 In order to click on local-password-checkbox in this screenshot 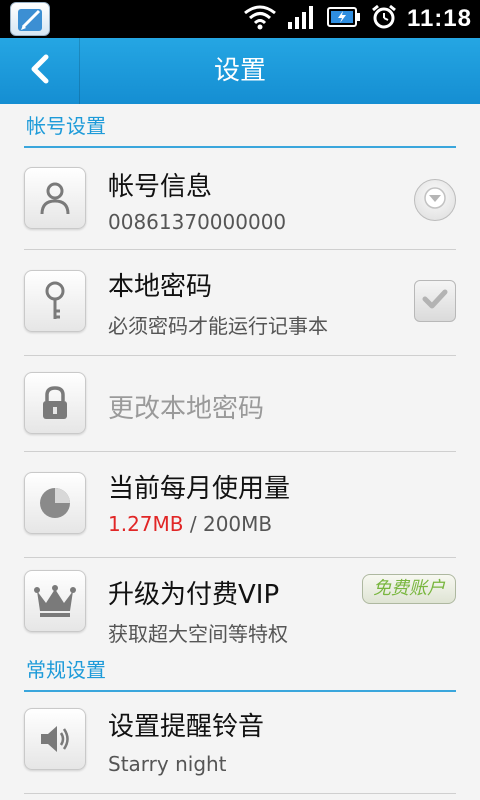, I will do `click(435, 301)`.